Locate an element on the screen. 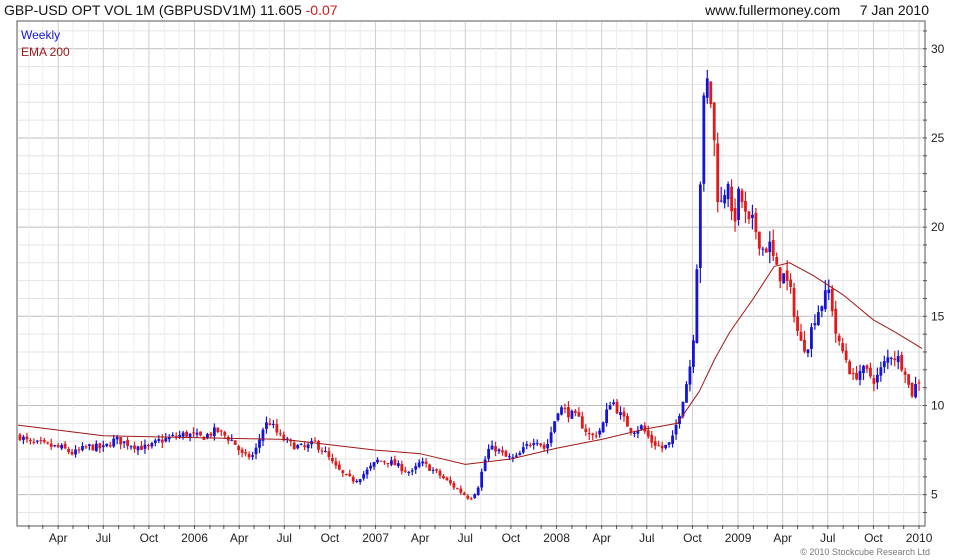 The width and height of the screenshot is (980, 560). x-tick-label: 2006 is located at coordinates (194, 538).